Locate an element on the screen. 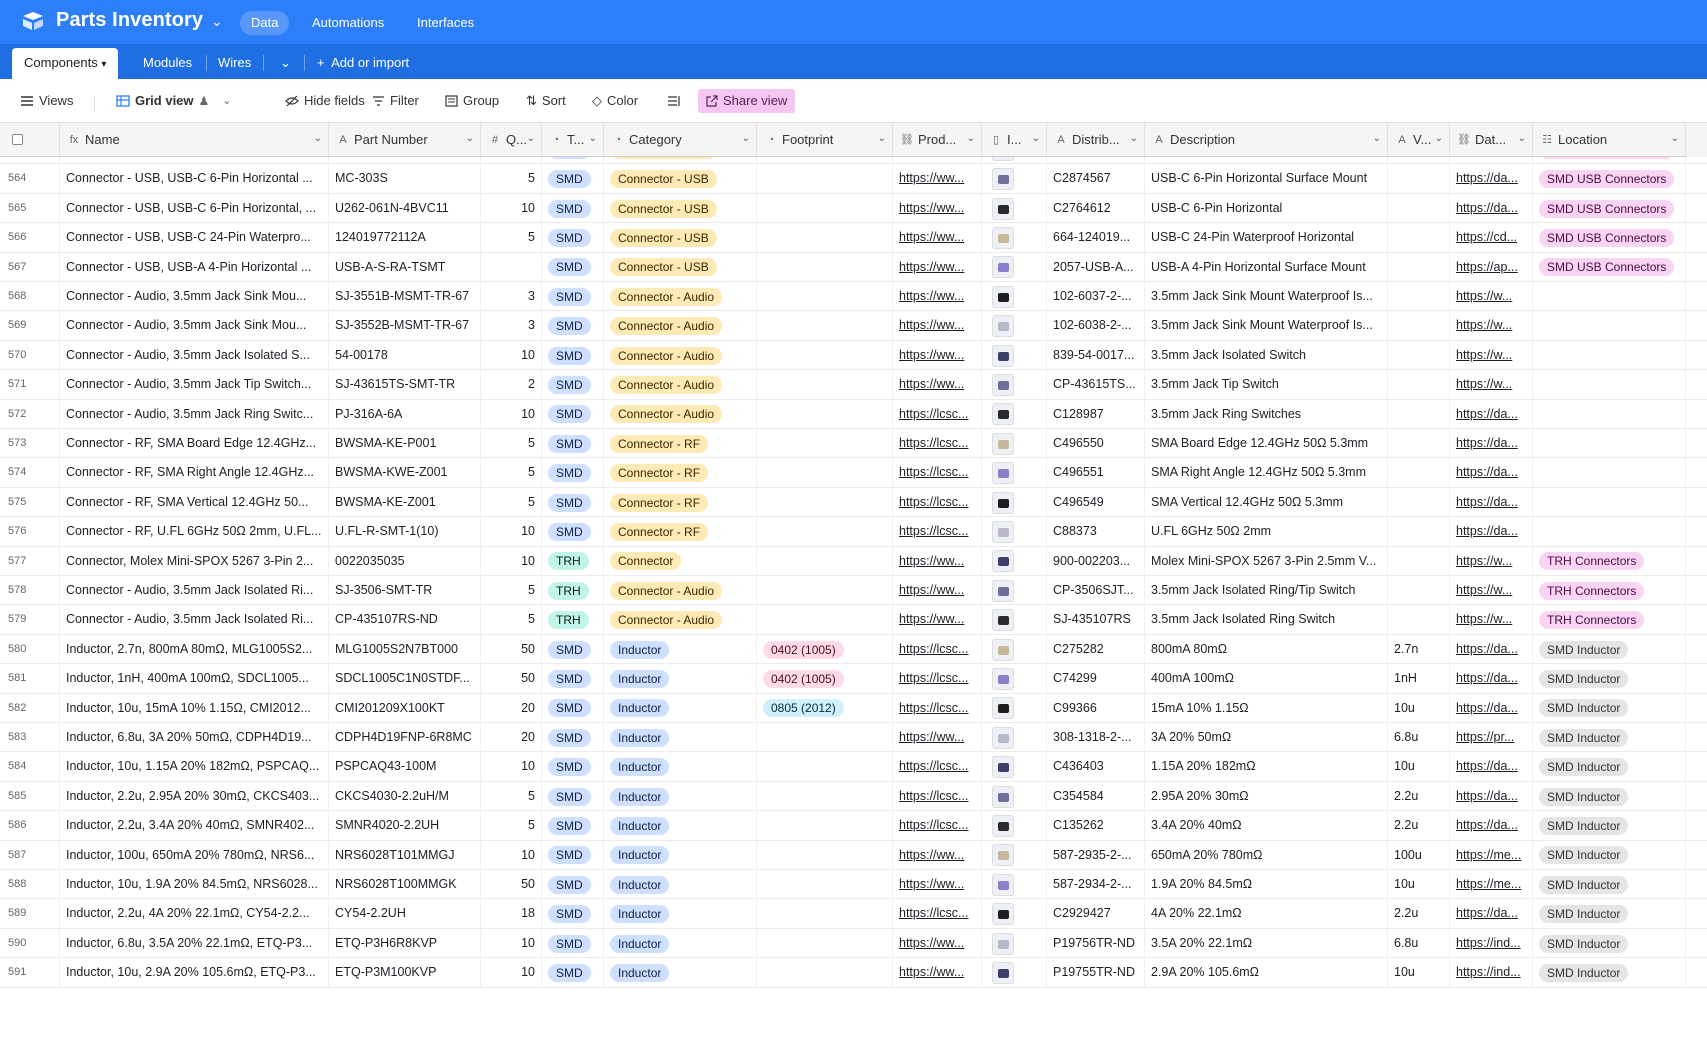  cell-n: 577 is located at coordinates (30, 561).